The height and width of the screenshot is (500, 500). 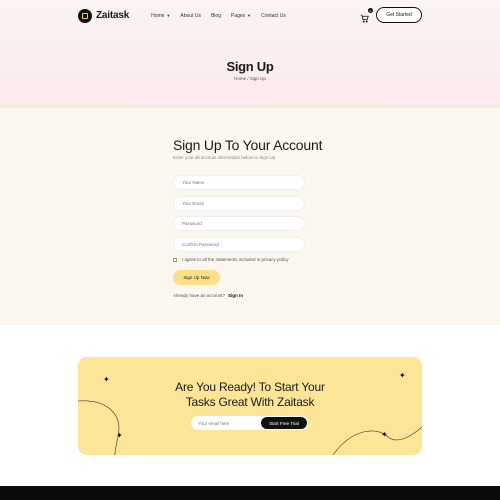 What do you see at coordinates (370, 10) in the screenshot?
I see `cart-count-badge: 0` at bounding box center [370, 10].